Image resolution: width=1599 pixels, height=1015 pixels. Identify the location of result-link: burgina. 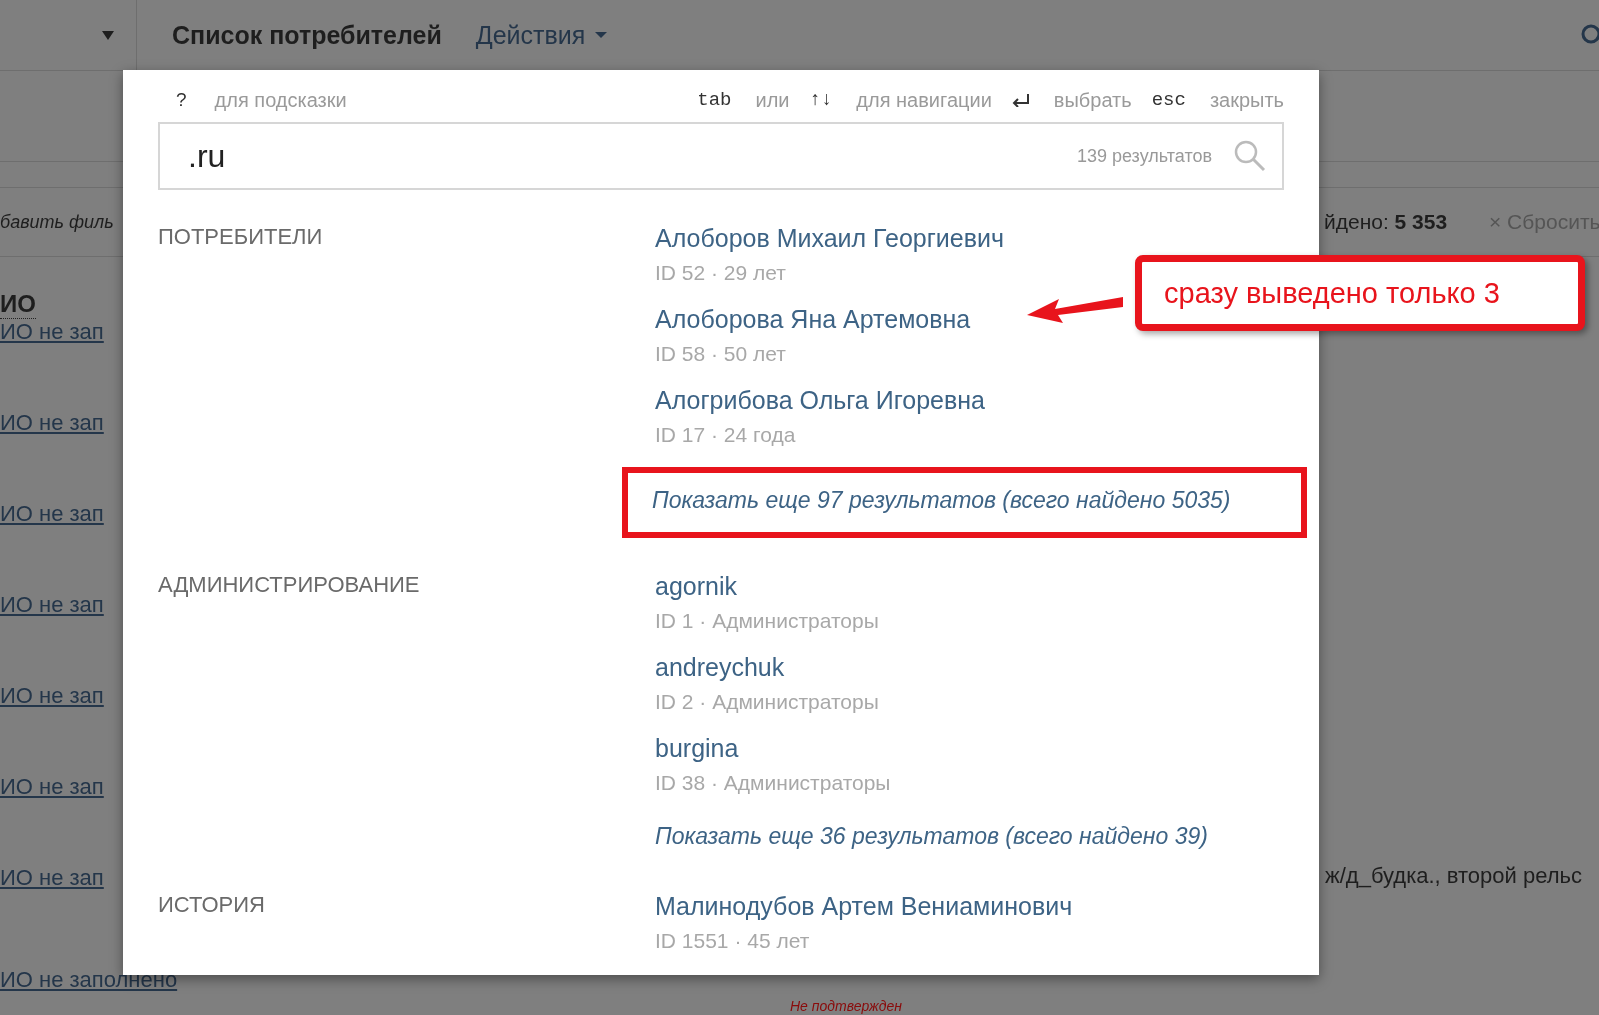
(697, 748).